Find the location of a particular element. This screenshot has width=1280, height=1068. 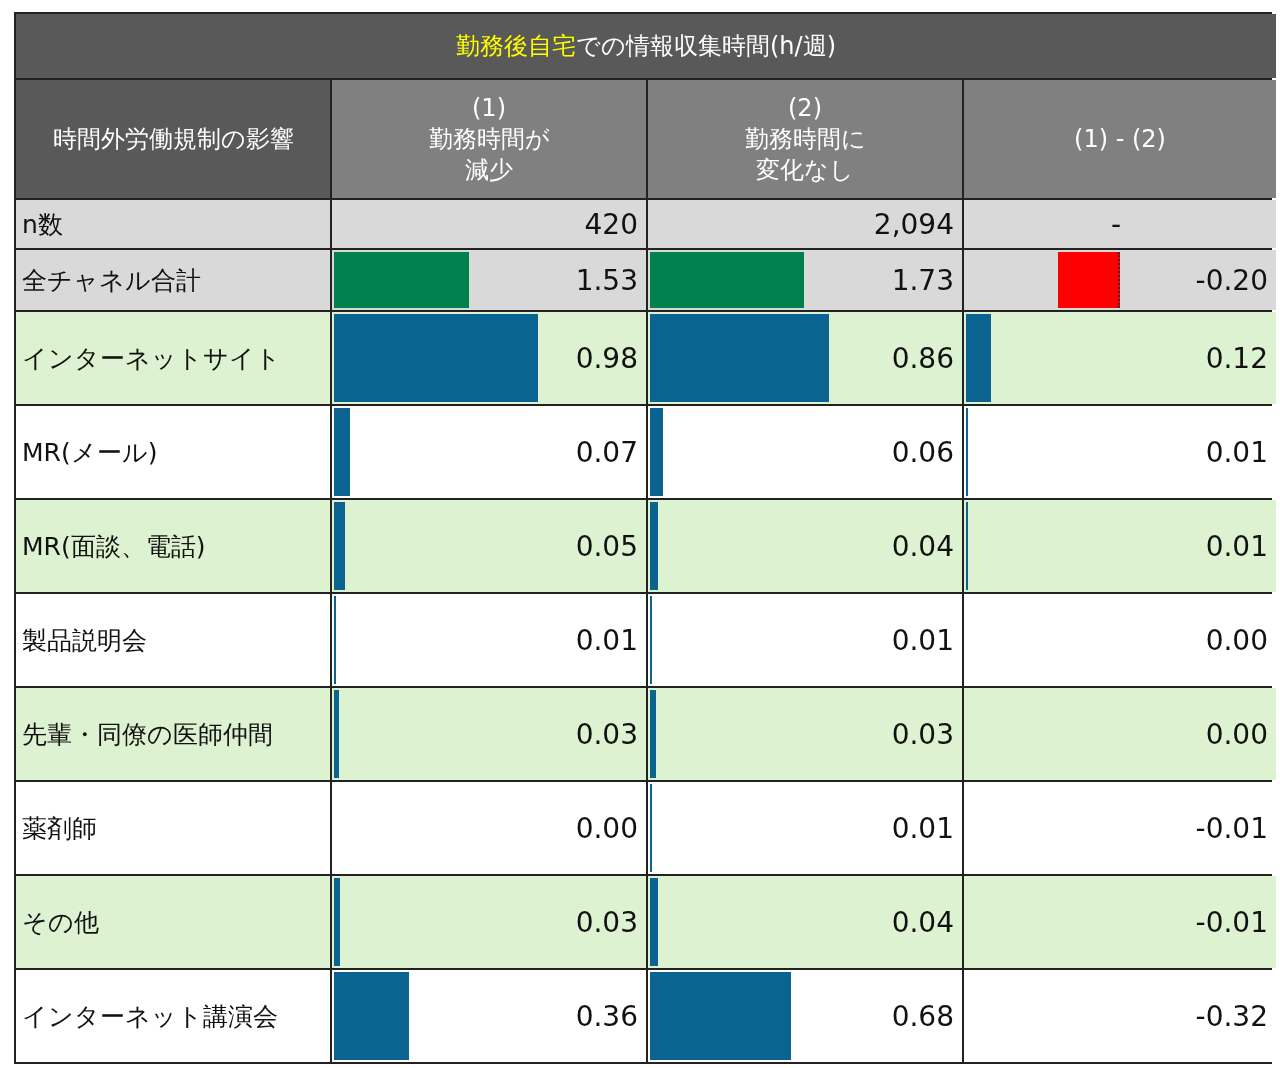

row-label: インターネット講演会 is located at coordinates (173, 1016).